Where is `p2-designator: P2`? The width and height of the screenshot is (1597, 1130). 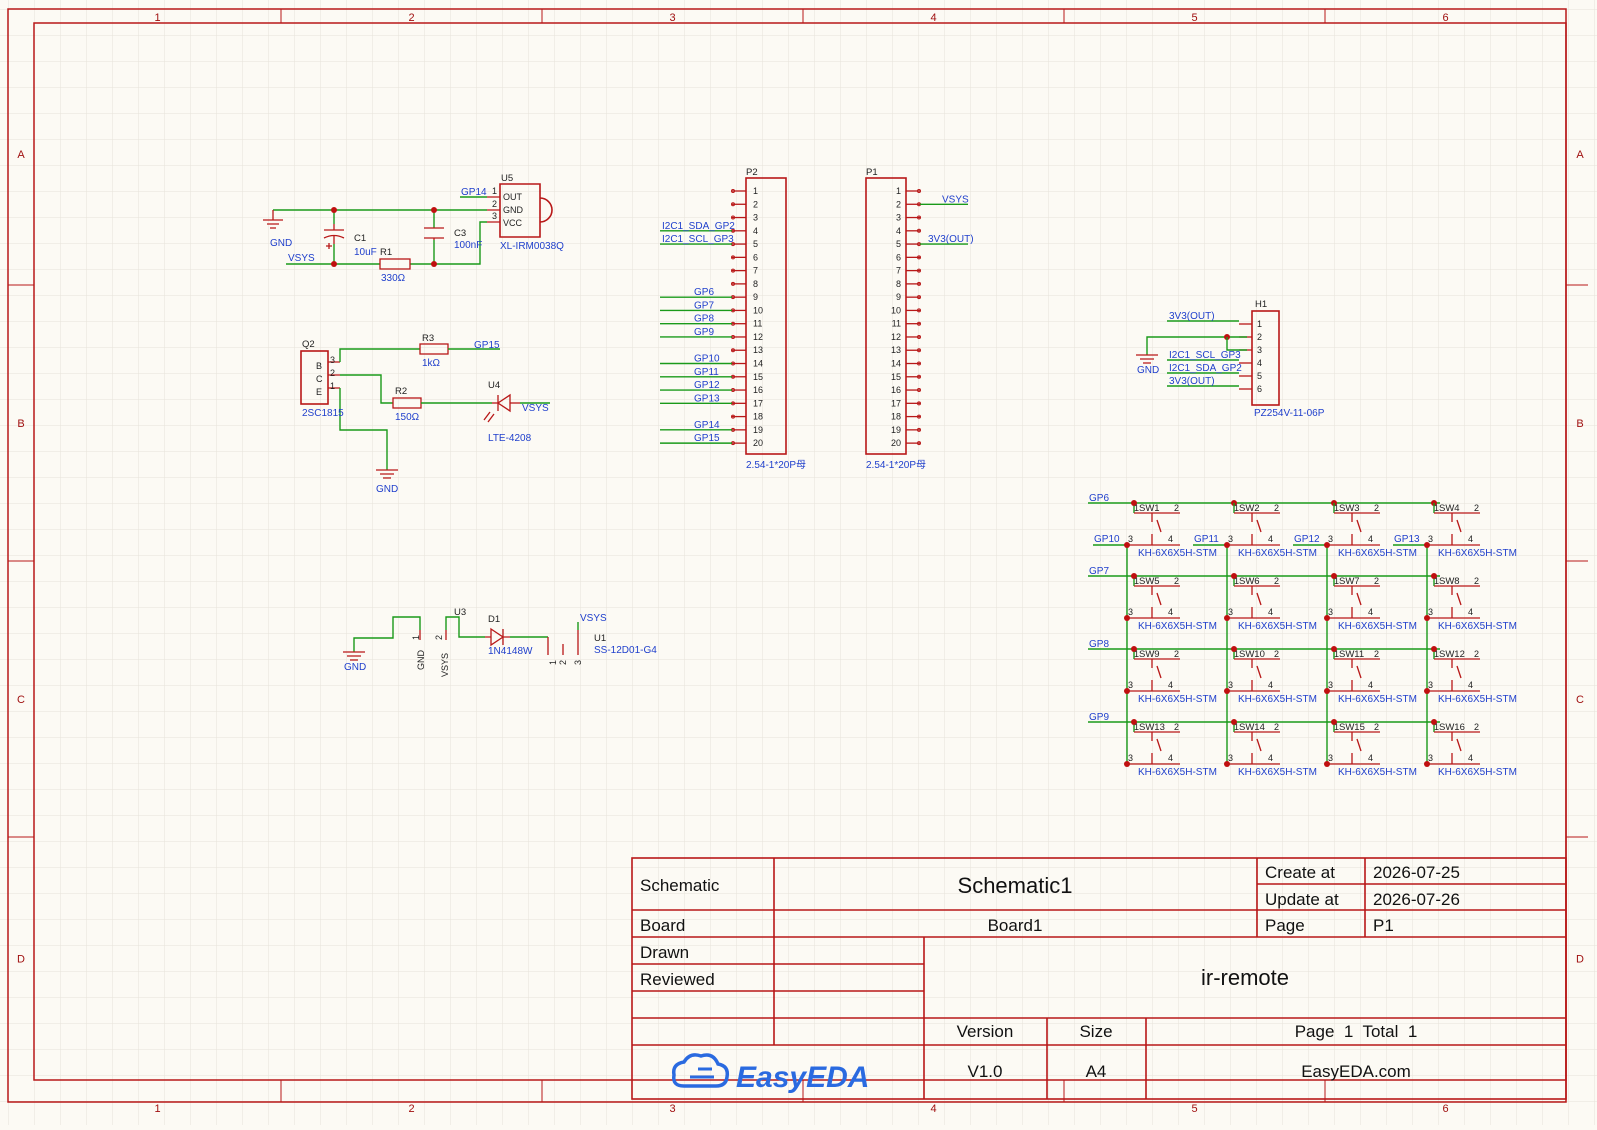 p2-designator: P2 is located at coordinates (752, 172).